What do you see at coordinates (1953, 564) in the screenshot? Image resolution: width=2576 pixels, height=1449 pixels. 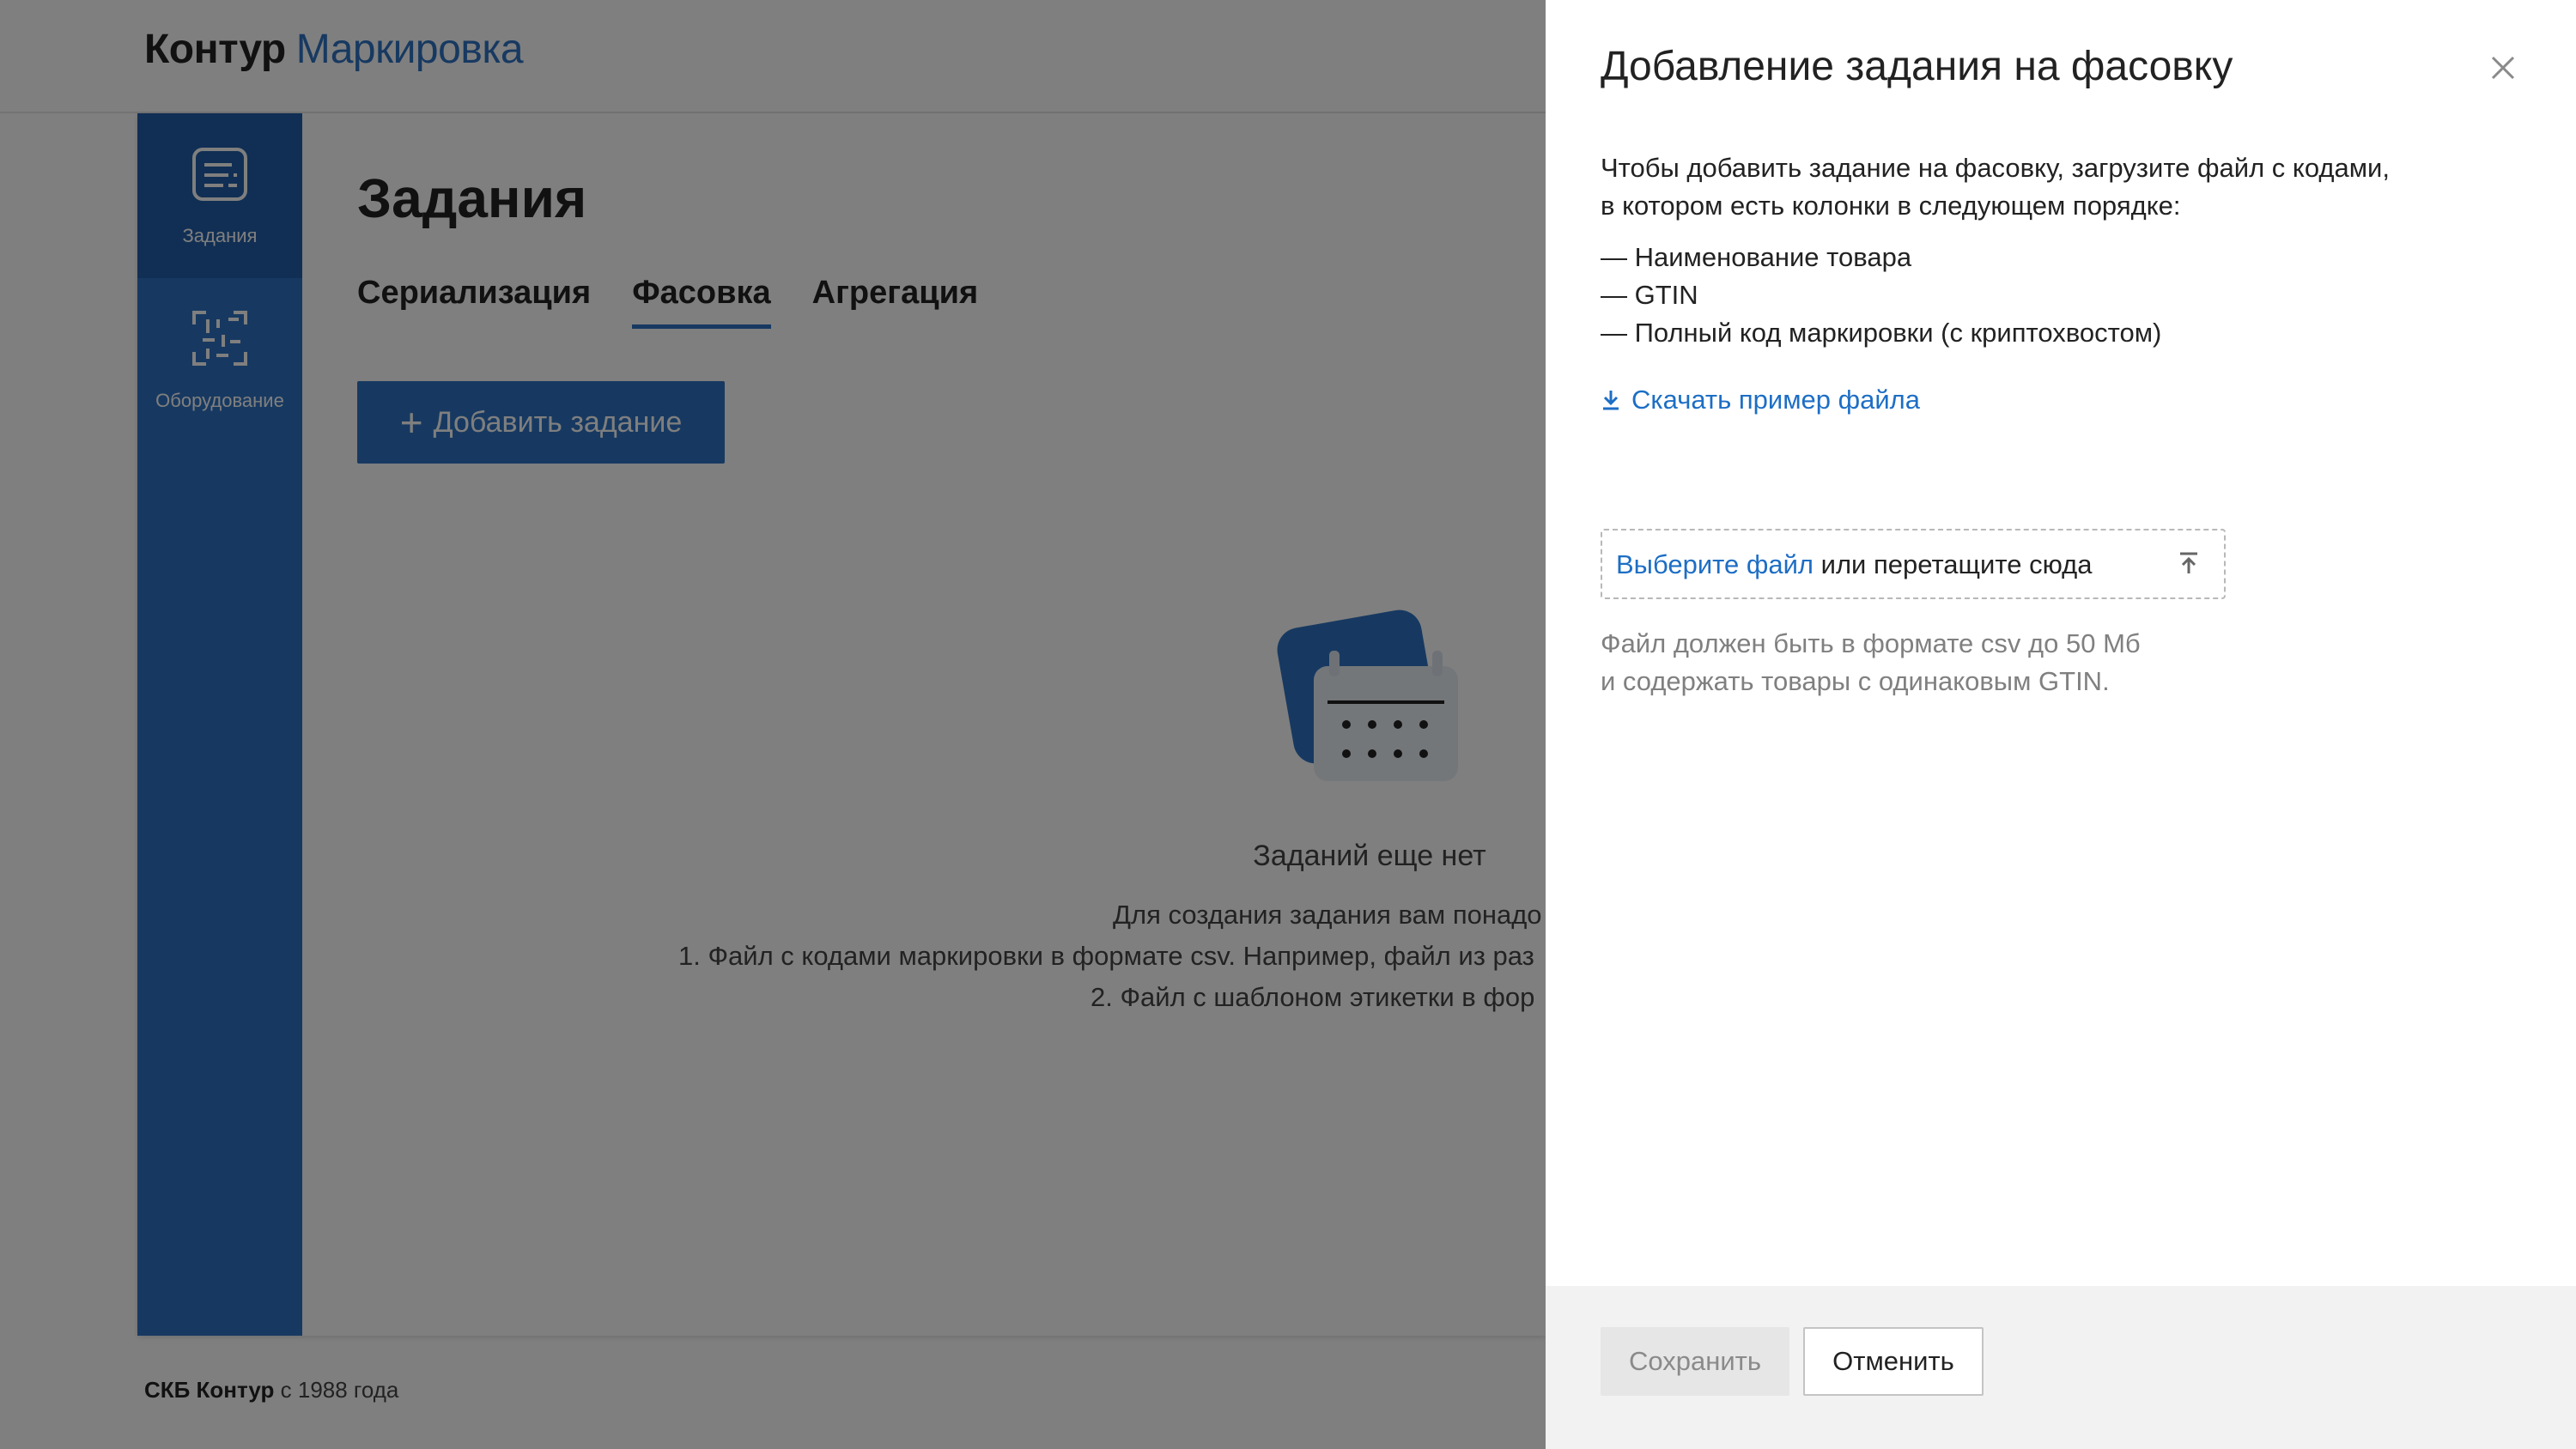 I see `dropzone-drag-text: или перетащите сюда` at bounding box center [1953, 564].